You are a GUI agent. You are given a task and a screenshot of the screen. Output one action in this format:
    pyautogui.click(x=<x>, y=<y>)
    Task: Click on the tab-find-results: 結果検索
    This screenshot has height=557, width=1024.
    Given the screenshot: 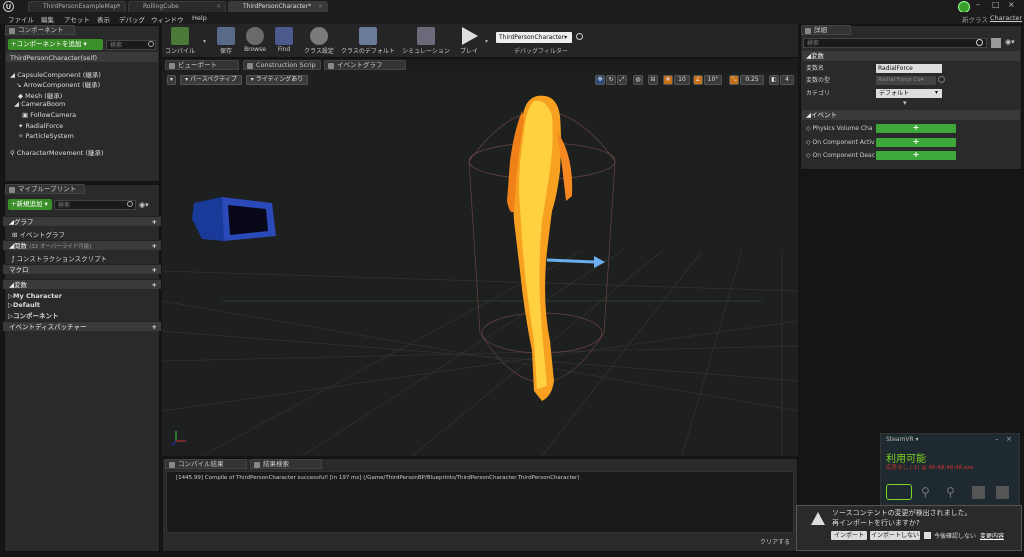 What is the action you would take?
    pyautogui.click(x=286, y=464)
    